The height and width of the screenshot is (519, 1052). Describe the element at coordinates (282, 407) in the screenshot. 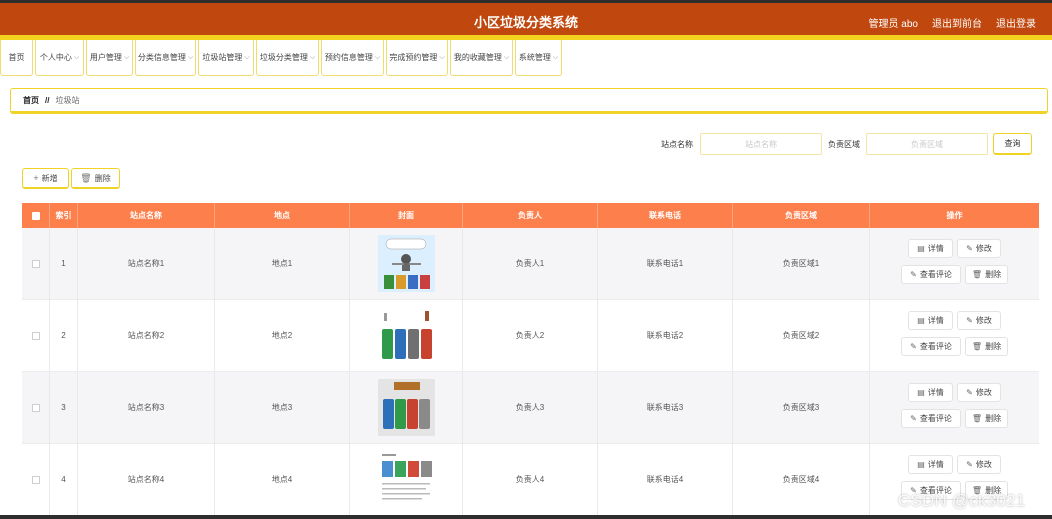

I see `row-location: 地点3` at that location.